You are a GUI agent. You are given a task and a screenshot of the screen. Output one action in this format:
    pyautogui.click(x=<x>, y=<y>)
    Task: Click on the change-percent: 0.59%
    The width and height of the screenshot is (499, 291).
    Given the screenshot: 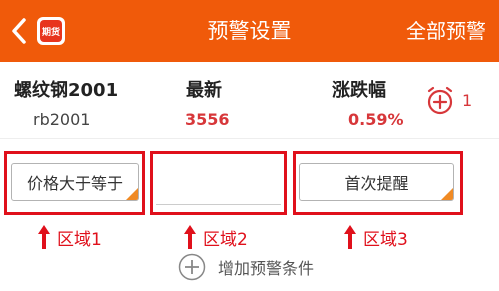 What is the action you would take?
    pyautogui.click(x=376, y=119)
    